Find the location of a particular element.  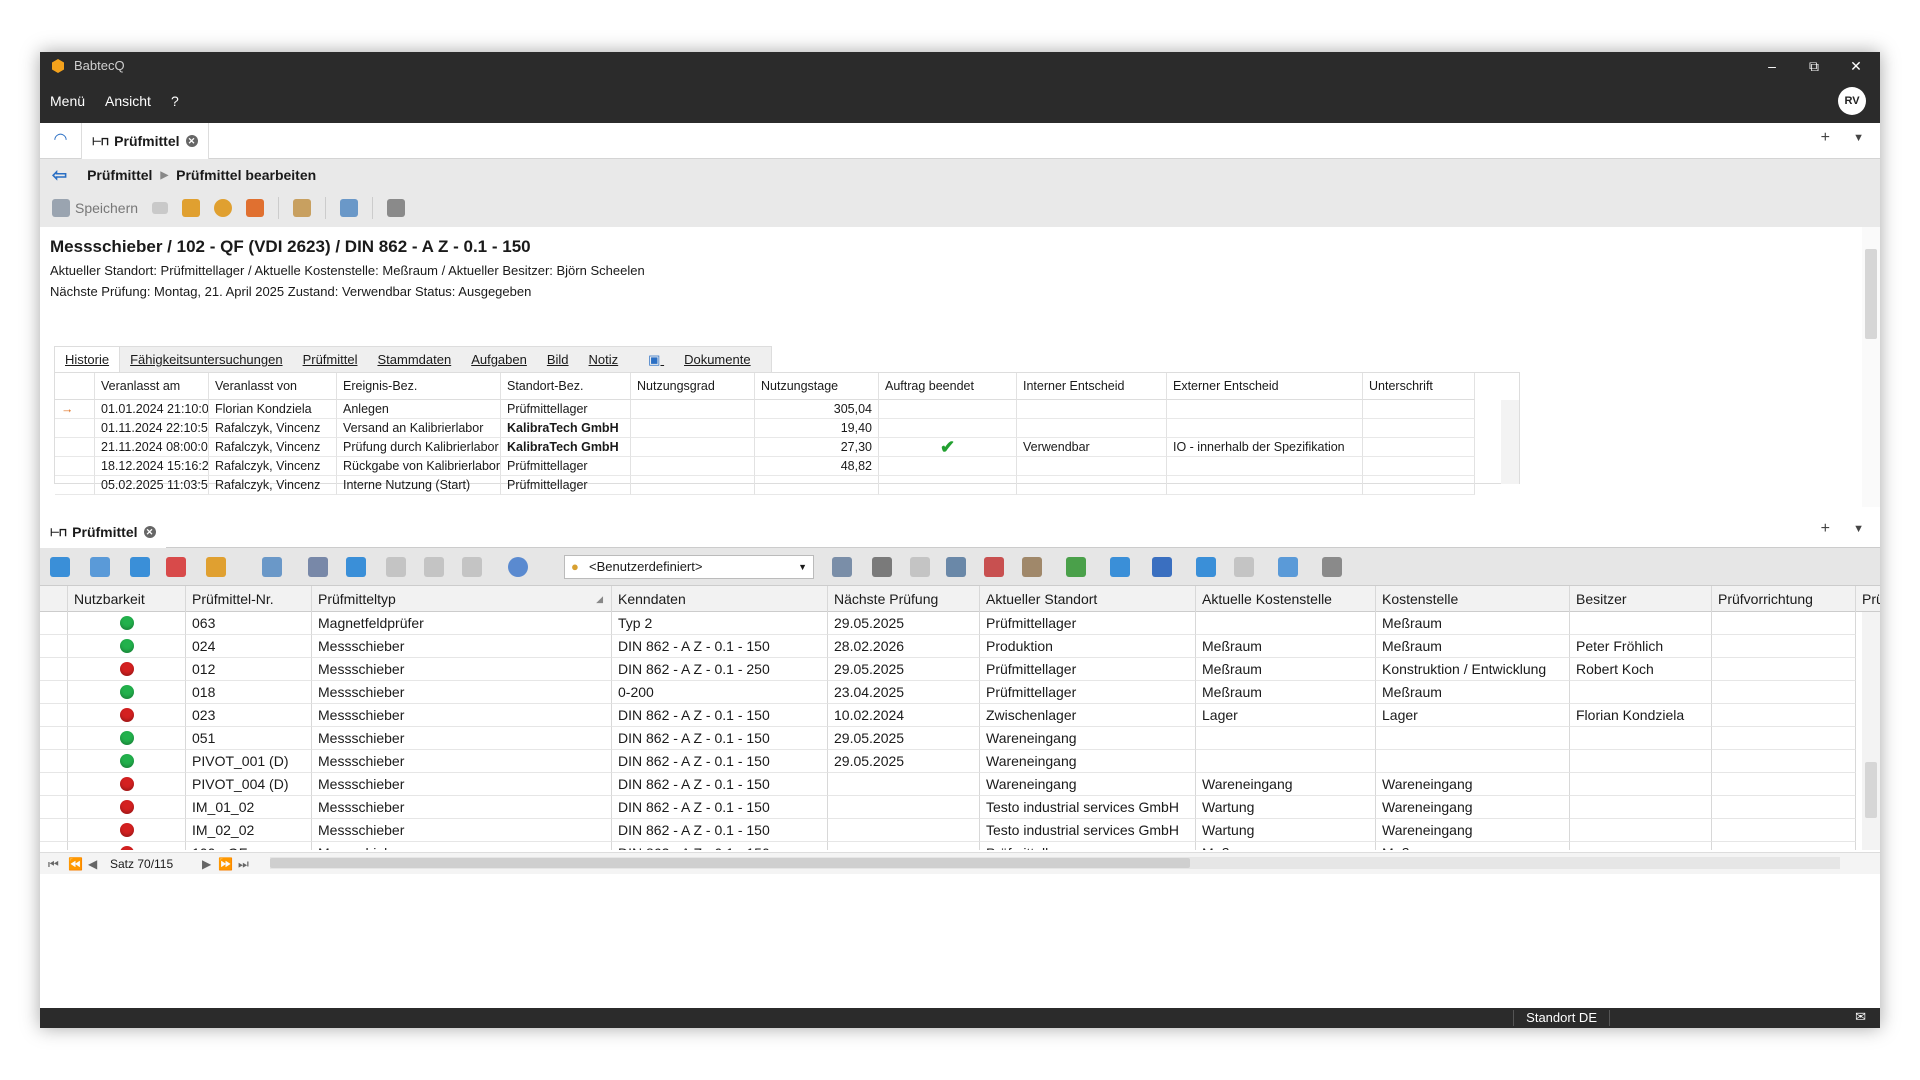

tab-dokumente: ▣ Dokumente is located at coordinates (699, 359).